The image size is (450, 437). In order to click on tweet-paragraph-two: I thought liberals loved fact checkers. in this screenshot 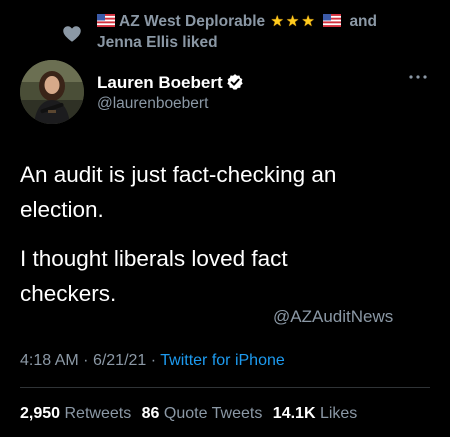, I will do `click(225, 276)`.